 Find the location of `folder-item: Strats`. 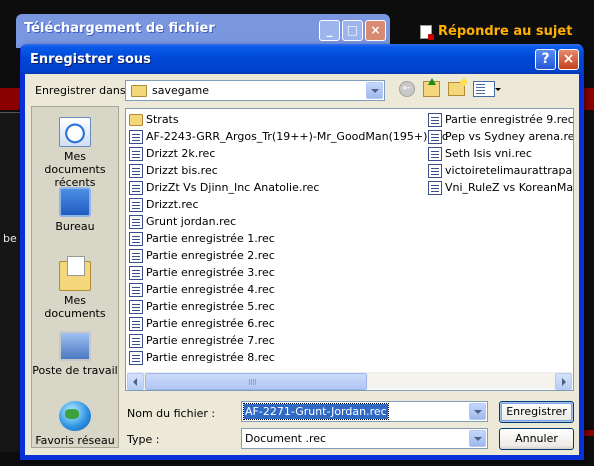

folder-item: Strats is located at coordinates (154, 119).